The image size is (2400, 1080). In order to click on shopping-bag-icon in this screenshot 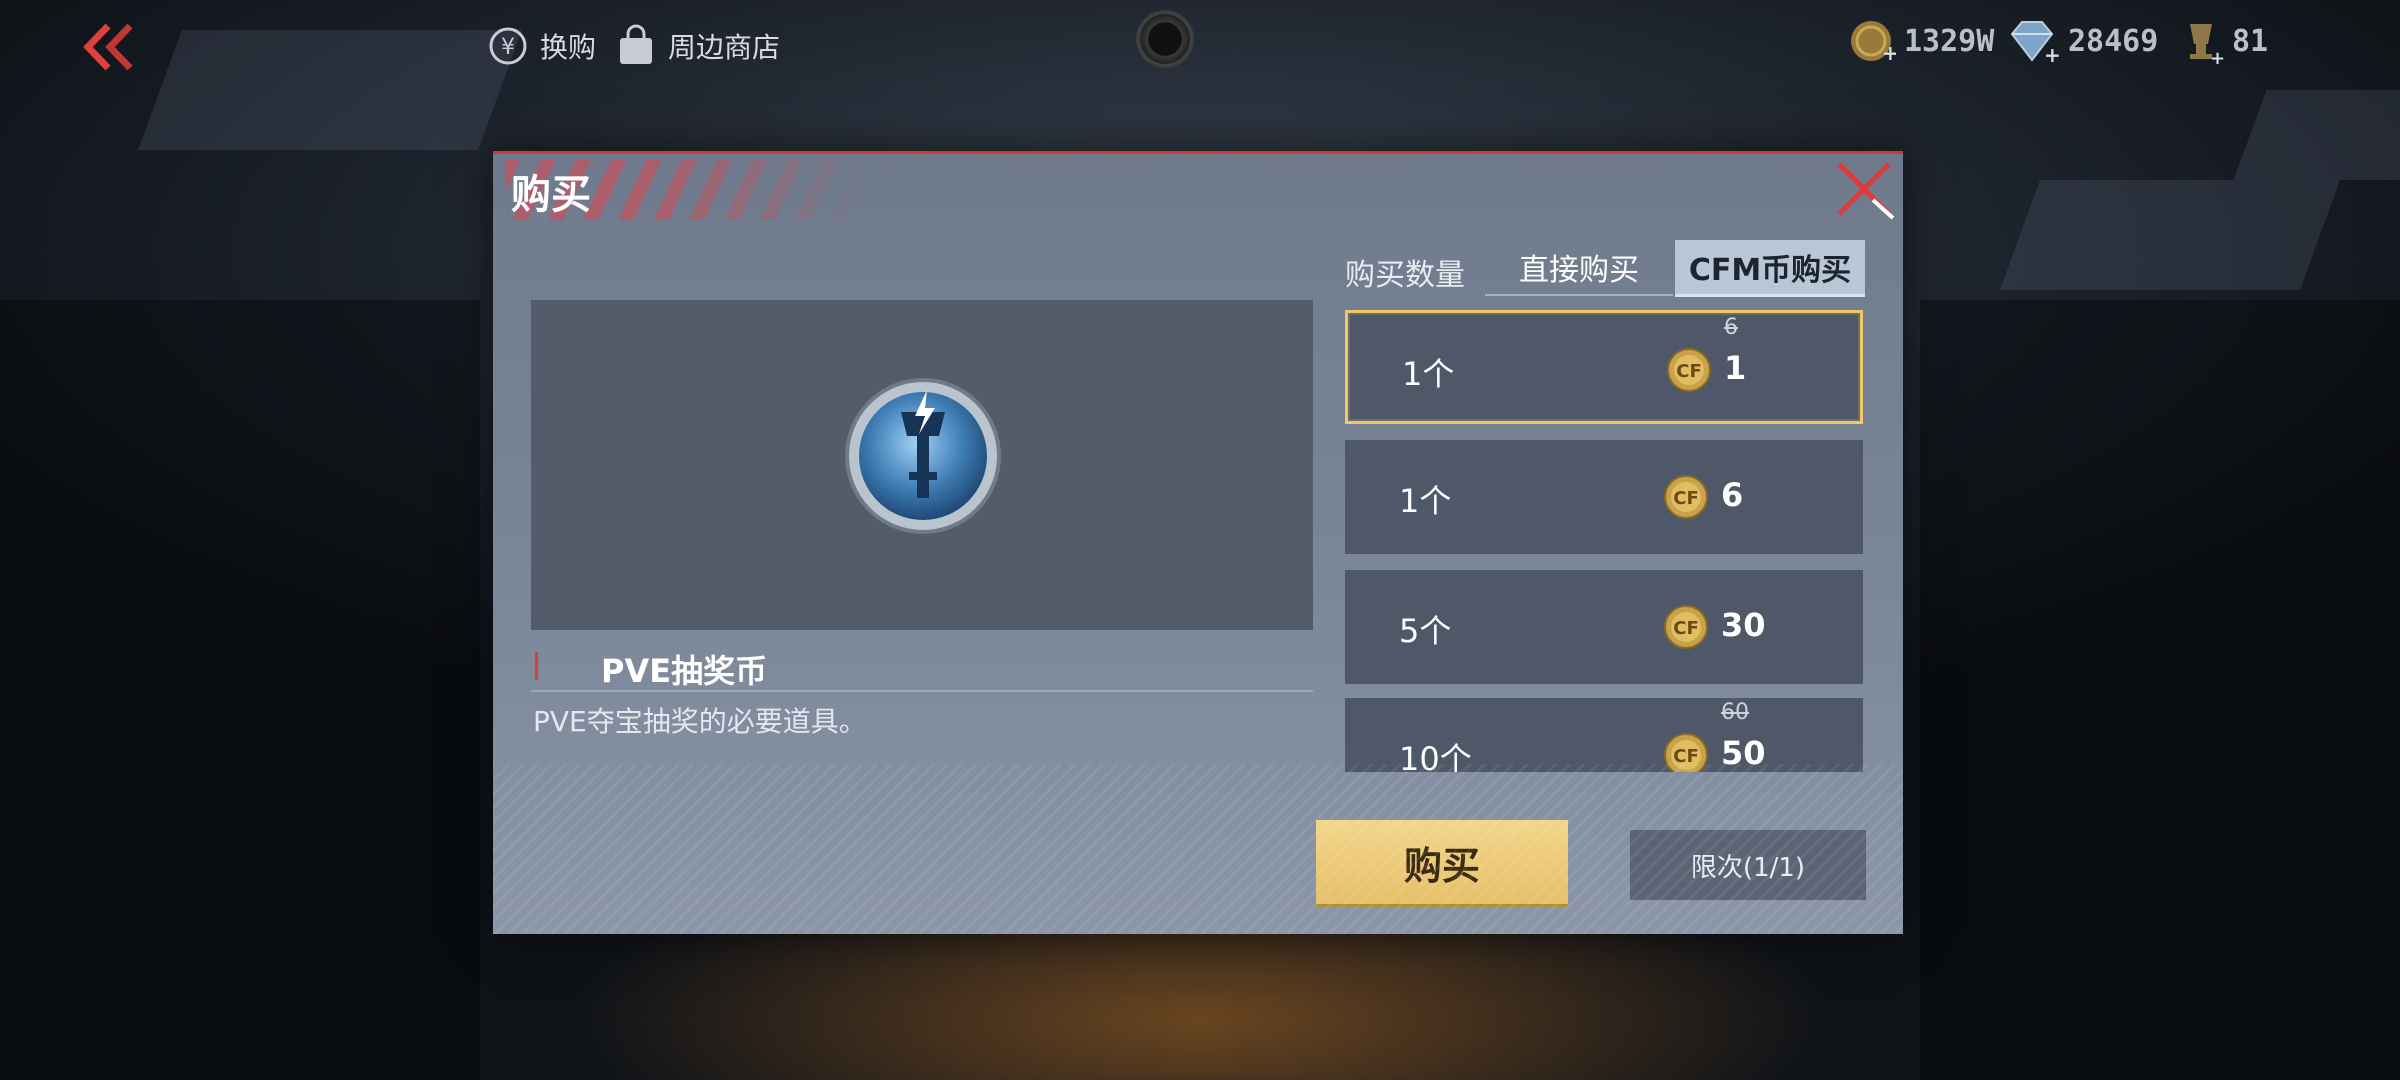, I will do `click(636, 46)`.